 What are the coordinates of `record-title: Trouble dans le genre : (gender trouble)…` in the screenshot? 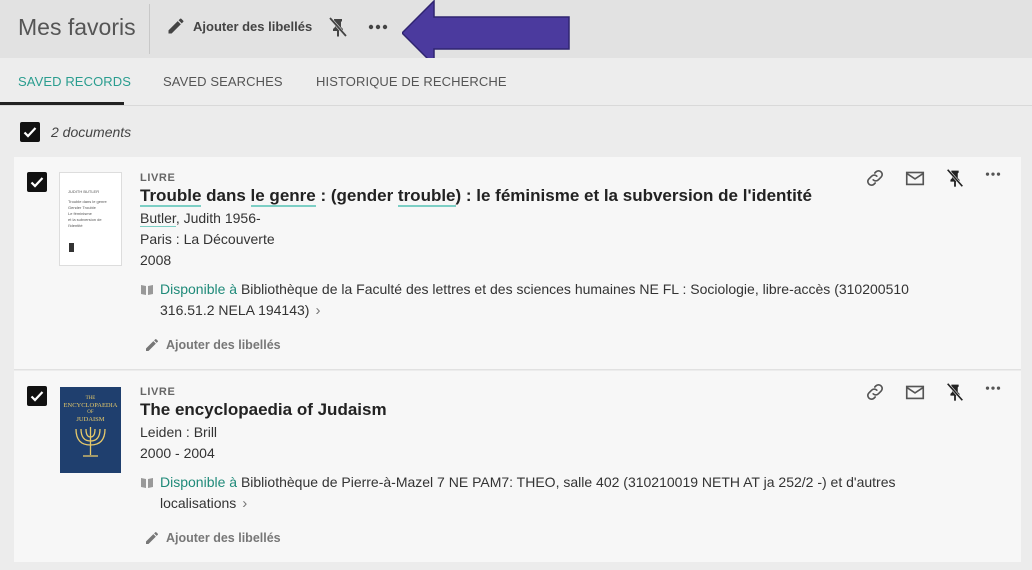 It's located at (476, 196).